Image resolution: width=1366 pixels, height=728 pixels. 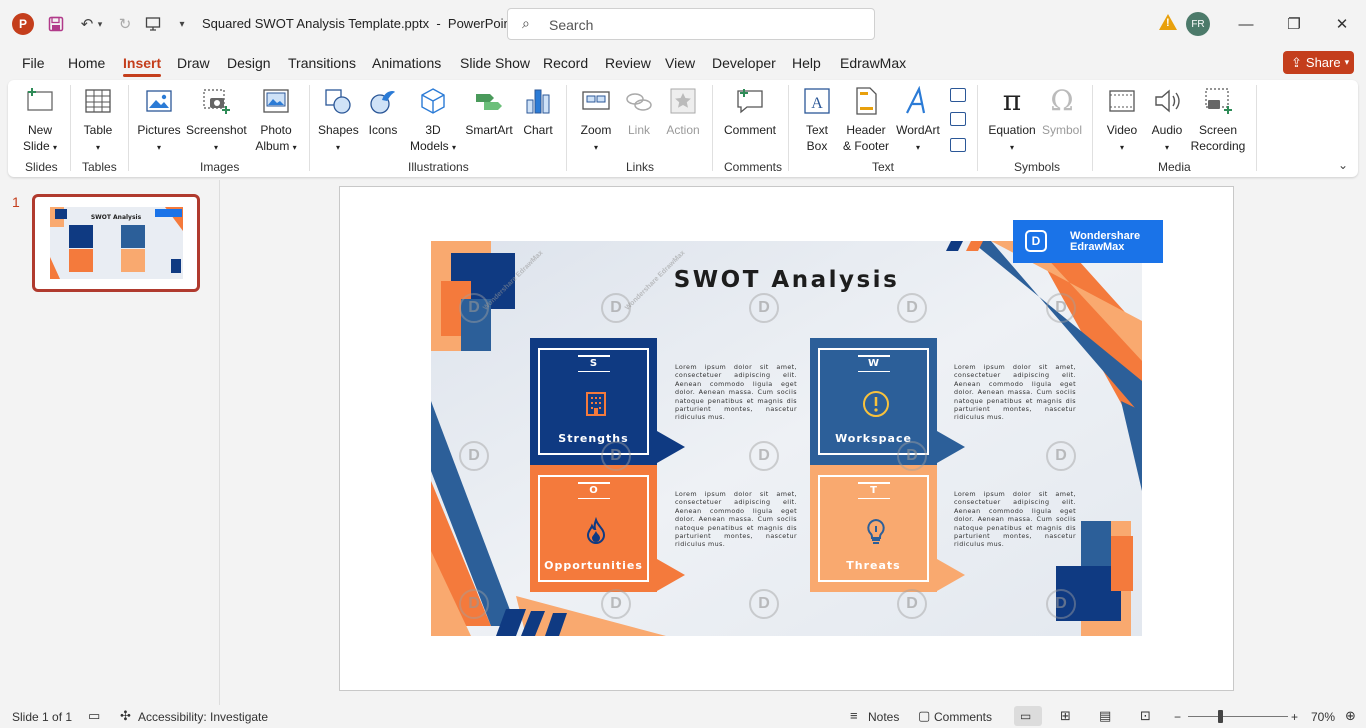 I want to click on restore-icon: ❐, so click(x=1294, y=24).